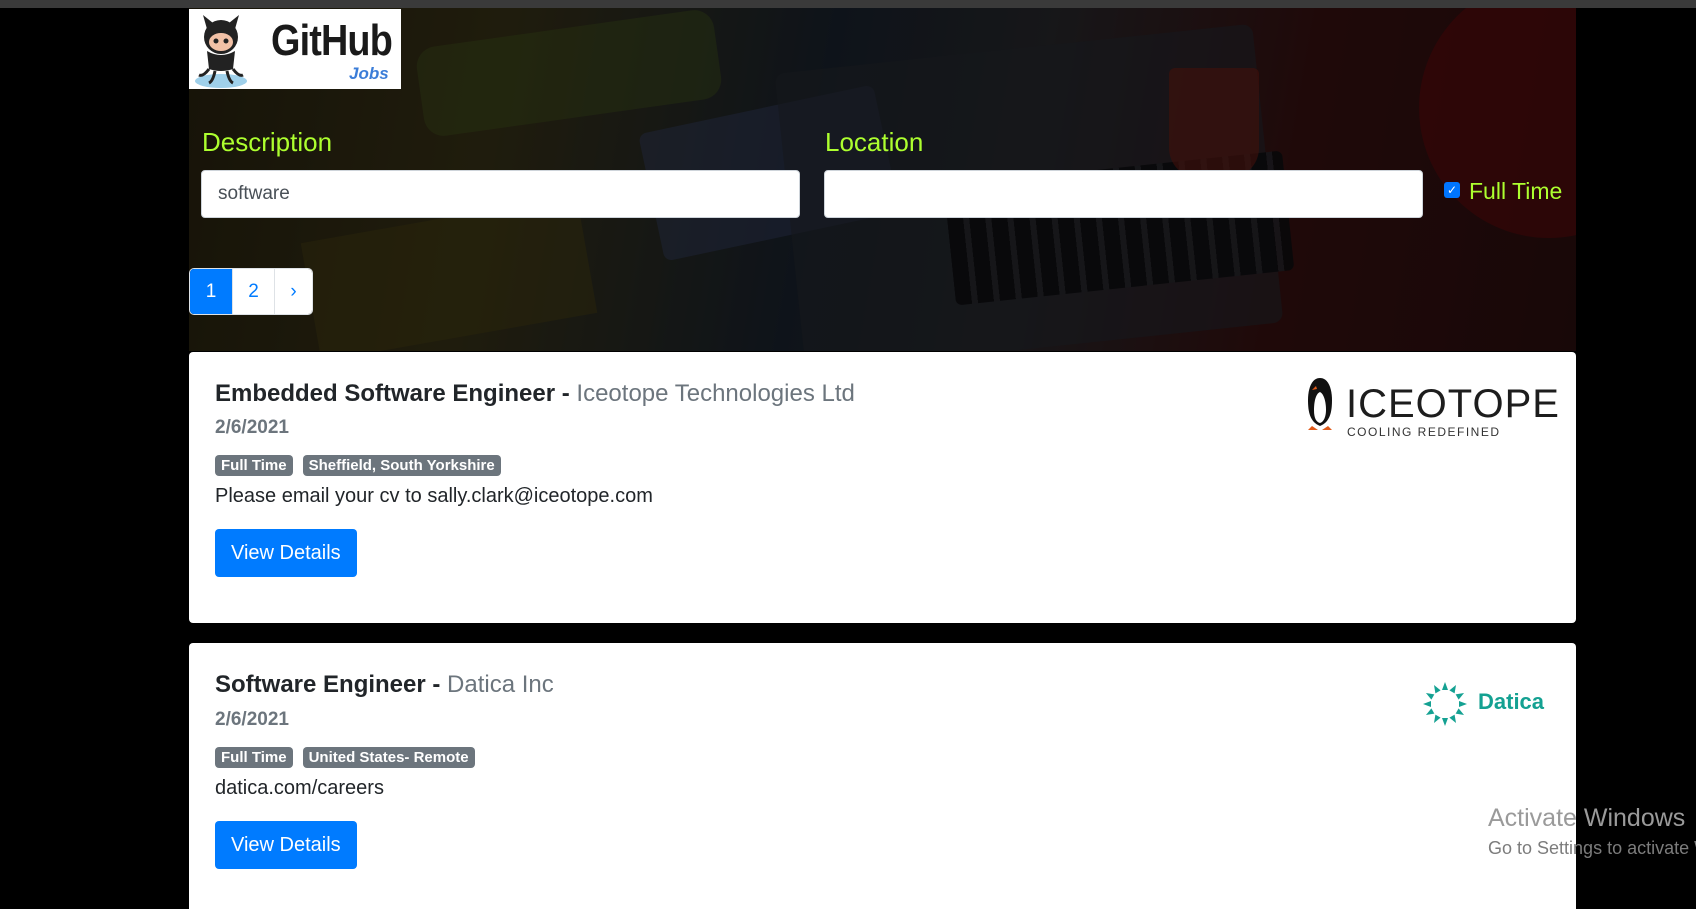  I want to click on company-logo-name: ICEOTOPE, so click(1453, 404).